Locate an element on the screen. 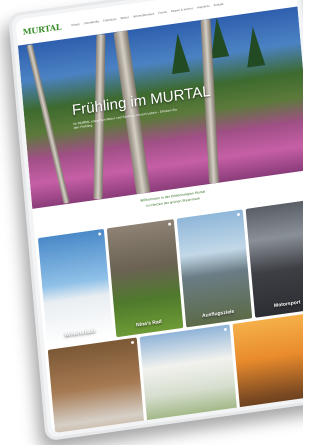  tile-label: Winterurlaub is located at coordinates (80, 333).